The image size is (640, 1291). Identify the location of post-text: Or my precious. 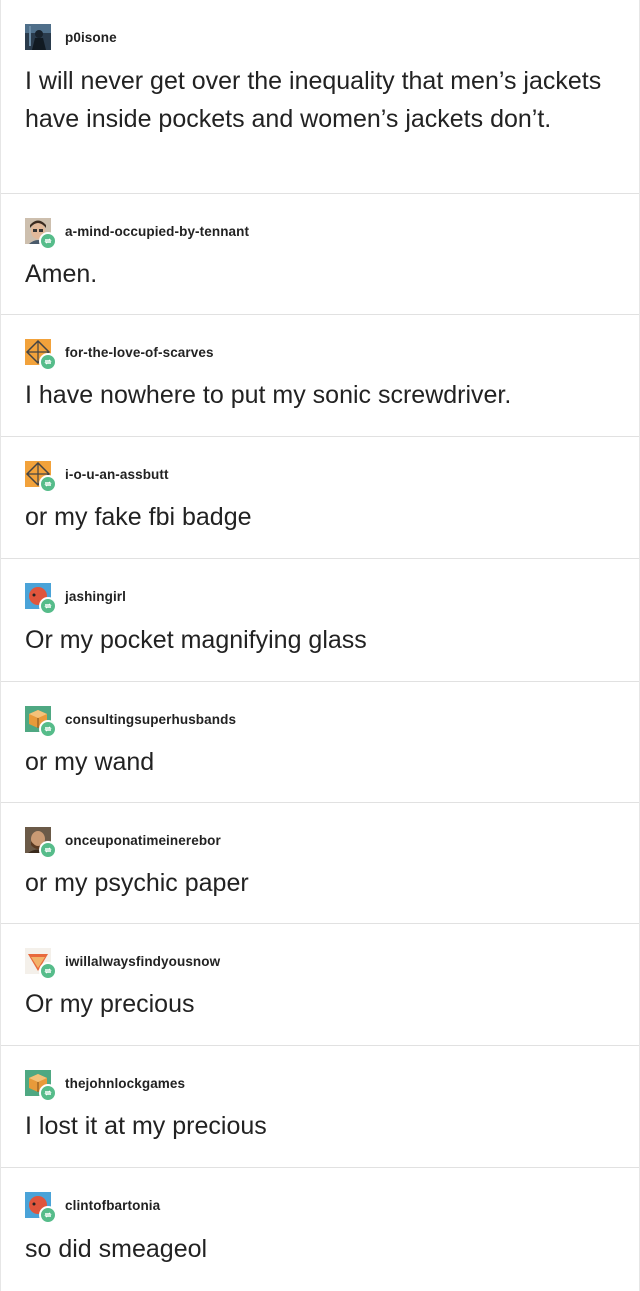
(110, 1004).